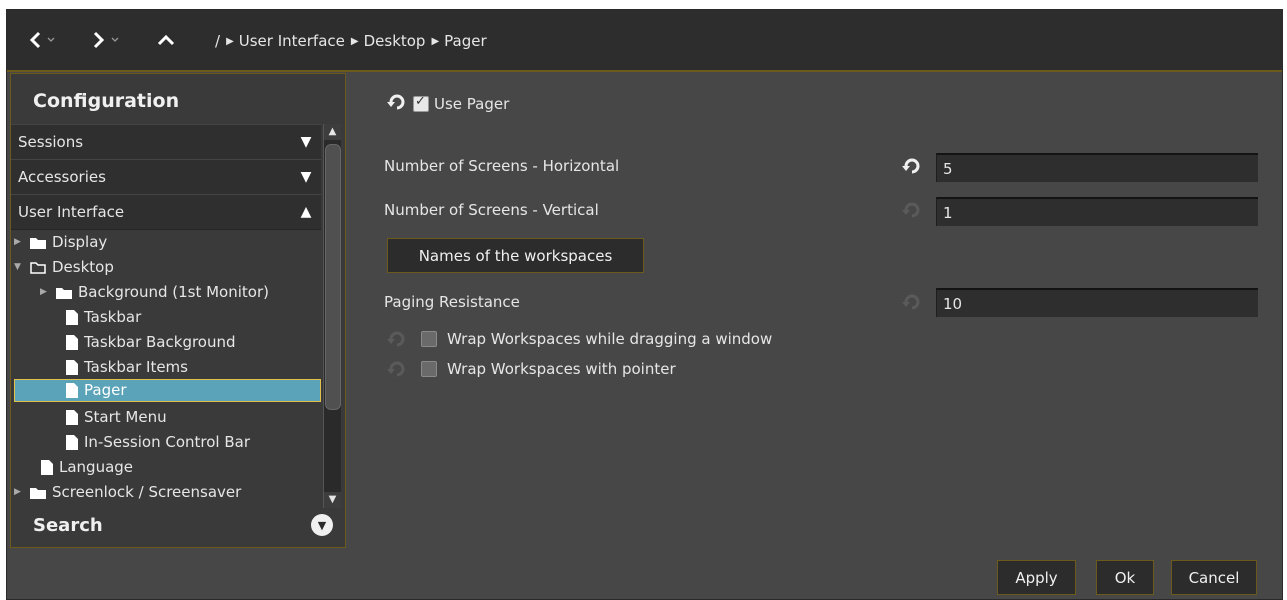 Image resolution: width=1287 pixels, height=600 pixels. What do you see at coordinates (106, 40) in the screenshot?
I see `forward-icon` at bounding box center [106, 40].